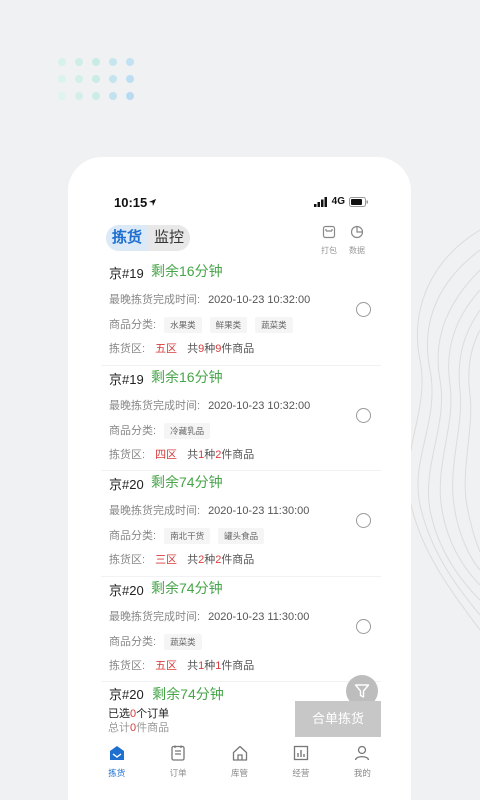  I want to click on order-categories: 商品分类: 水果类 鲜果类 蔬菜类, so click(201, 324).